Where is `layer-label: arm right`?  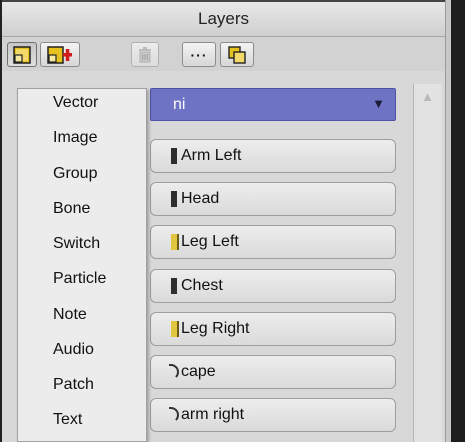 layer-label: arm right is located at coordinates (213, 414).